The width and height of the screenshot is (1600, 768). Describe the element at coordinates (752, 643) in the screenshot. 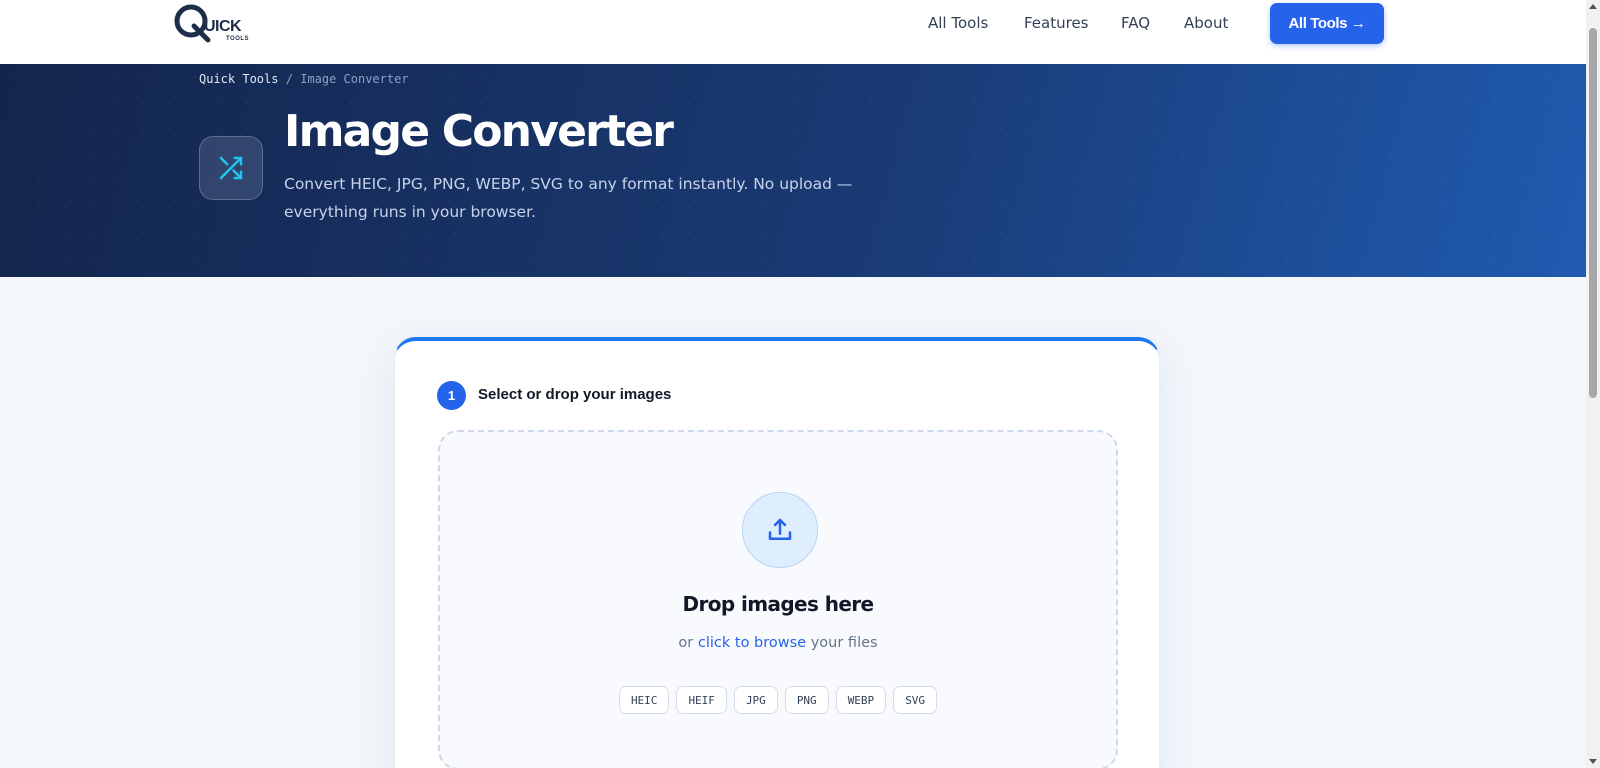

I see `browse-files-link: click to browse` at that location.